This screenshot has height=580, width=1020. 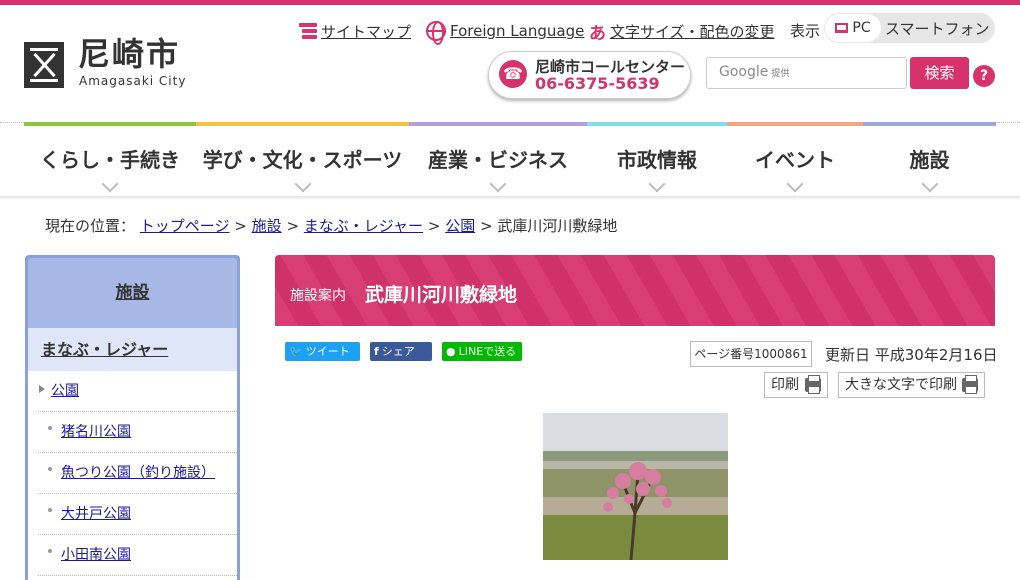 I want to click on facebook-icon: f, so click(x=376, y=351).